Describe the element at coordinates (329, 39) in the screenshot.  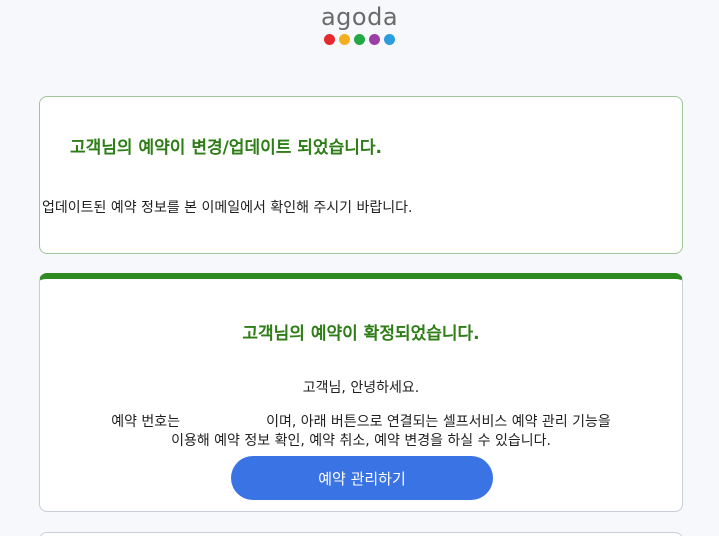
I see `logo-dot-red` at that location.